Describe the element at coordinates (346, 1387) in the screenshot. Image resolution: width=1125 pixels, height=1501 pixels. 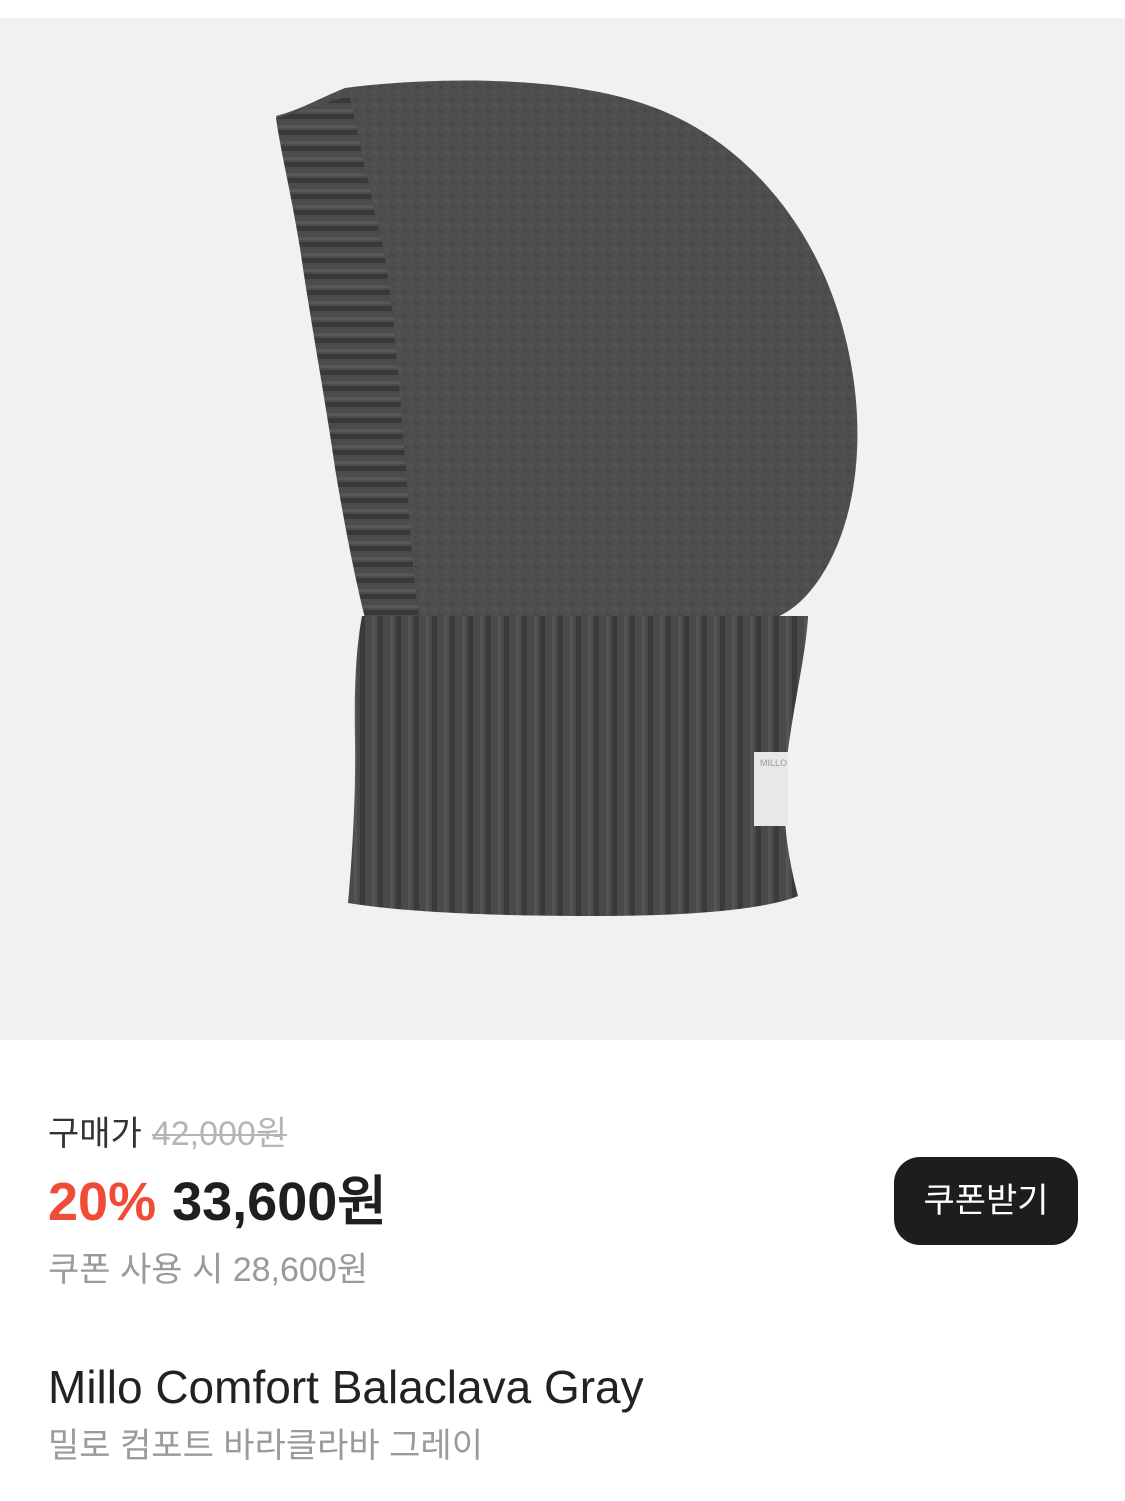
I see `product-name-en: Millo Comfort Balaclava Gray` at that location.